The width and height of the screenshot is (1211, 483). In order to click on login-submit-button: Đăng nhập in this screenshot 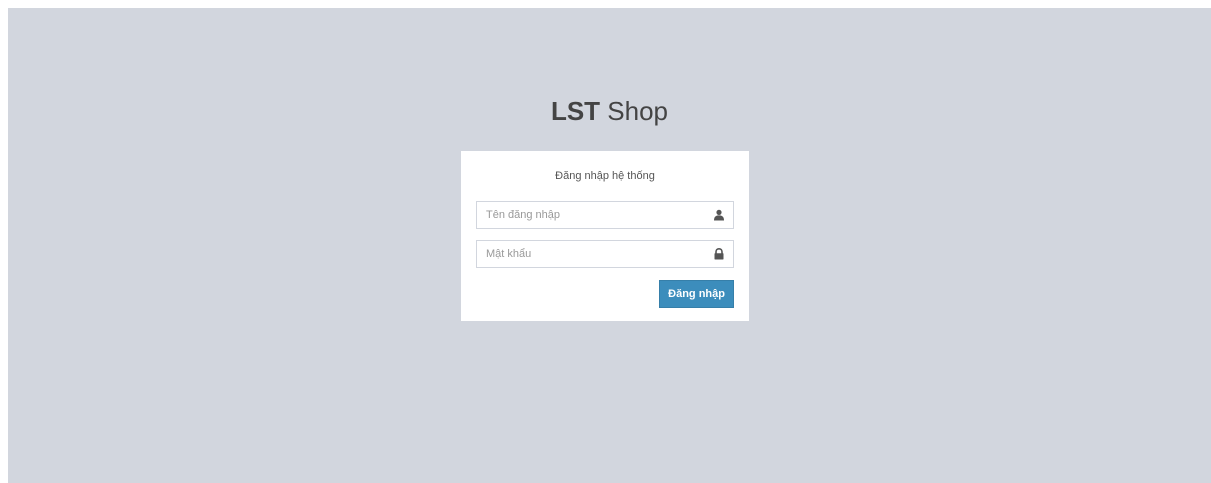, I will do `click(696, 294)`.